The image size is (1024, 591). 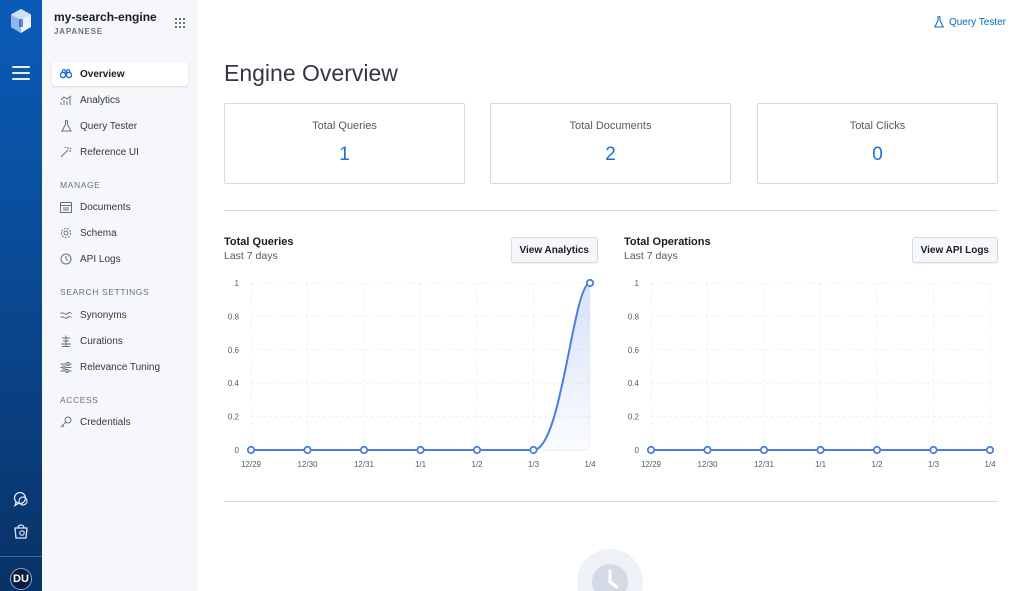 What do you see at coordinates (66, 422) in the screenshot?
I see `key-icon` at bounding box center [66, 422].